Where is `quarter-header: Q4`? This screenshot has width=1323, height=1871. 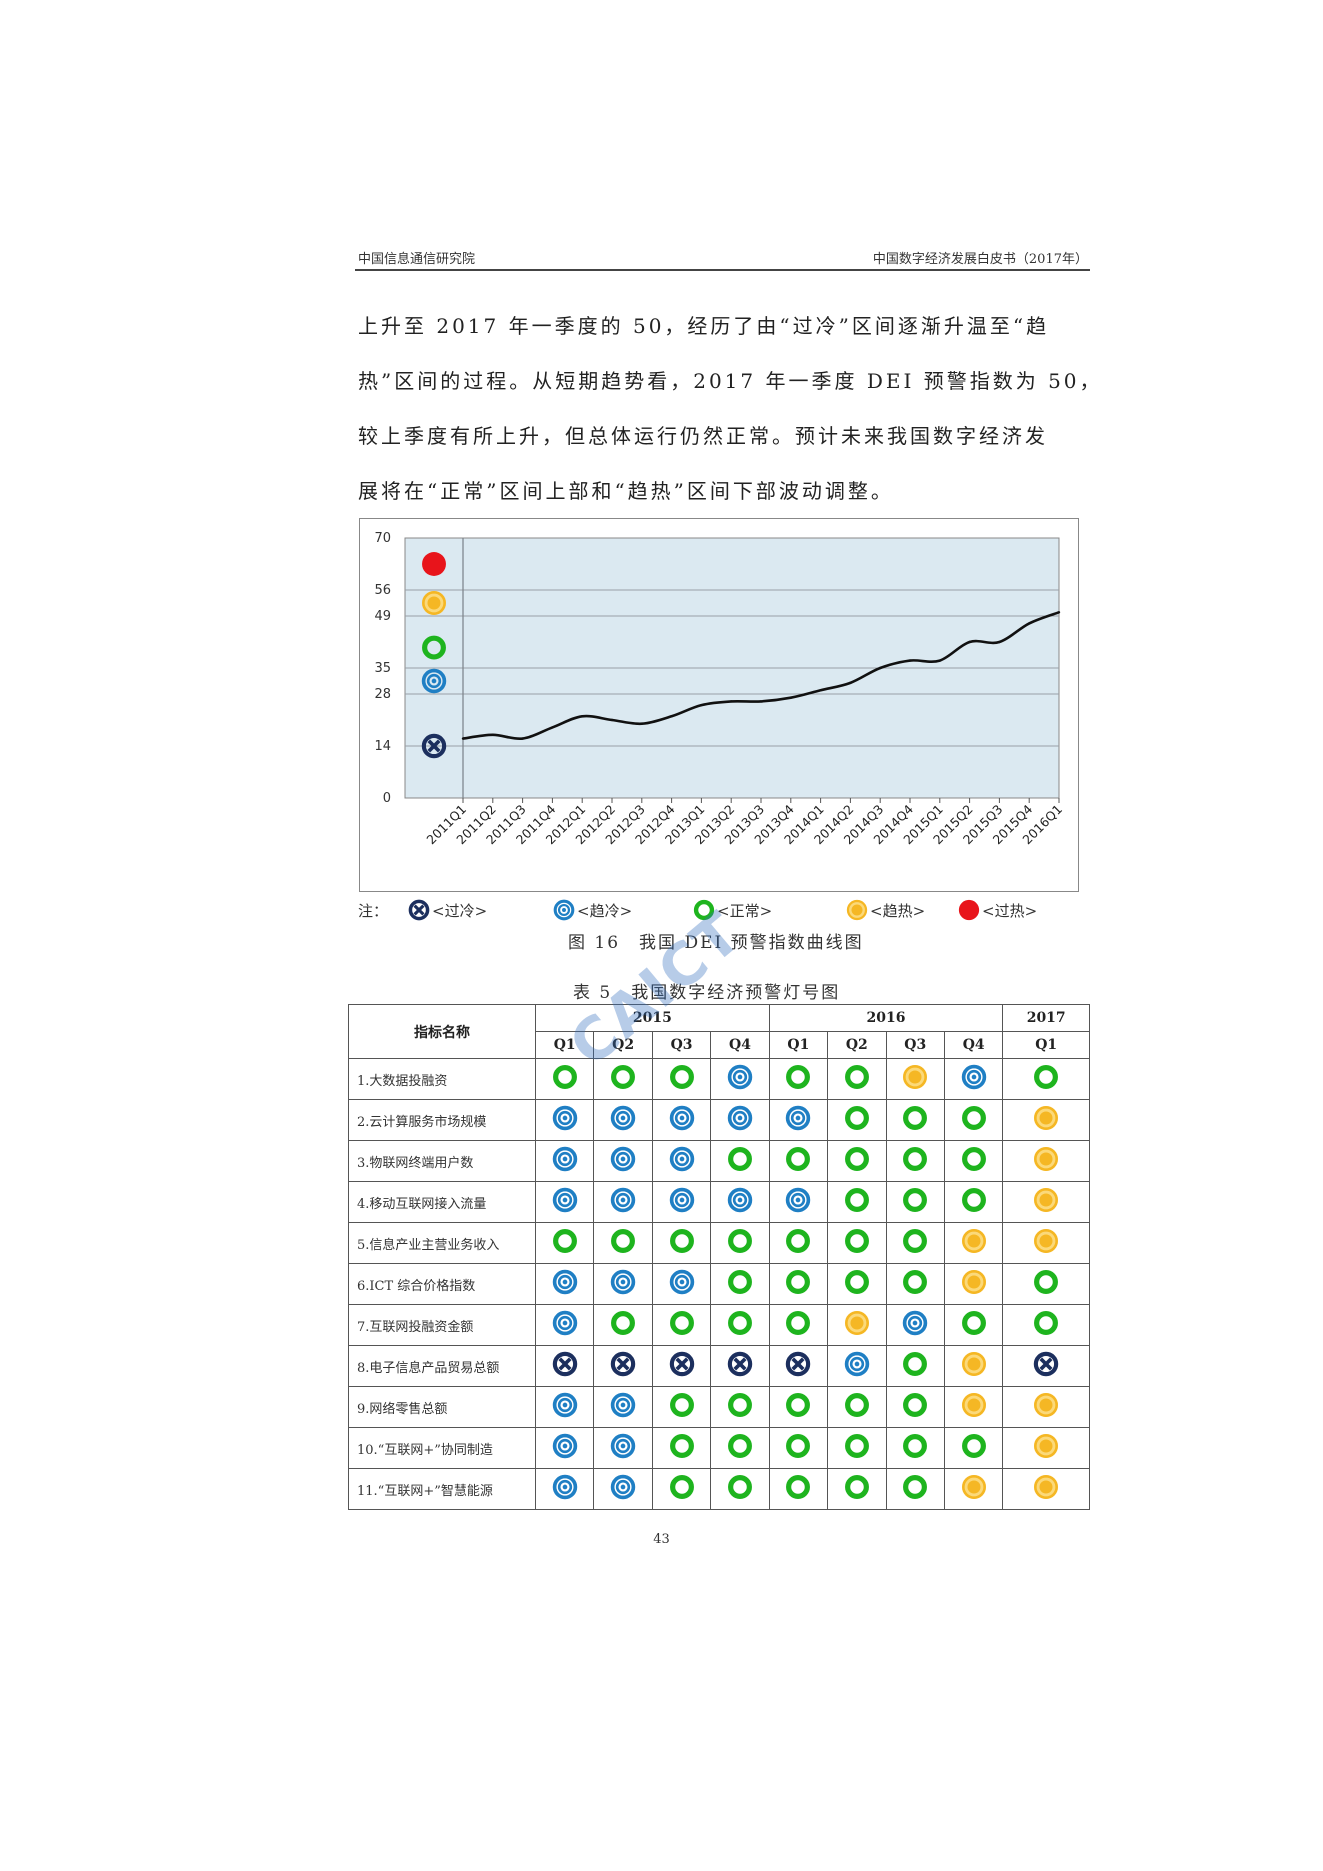 quarter-header: Q4 is located at coordinates (740, 1045).